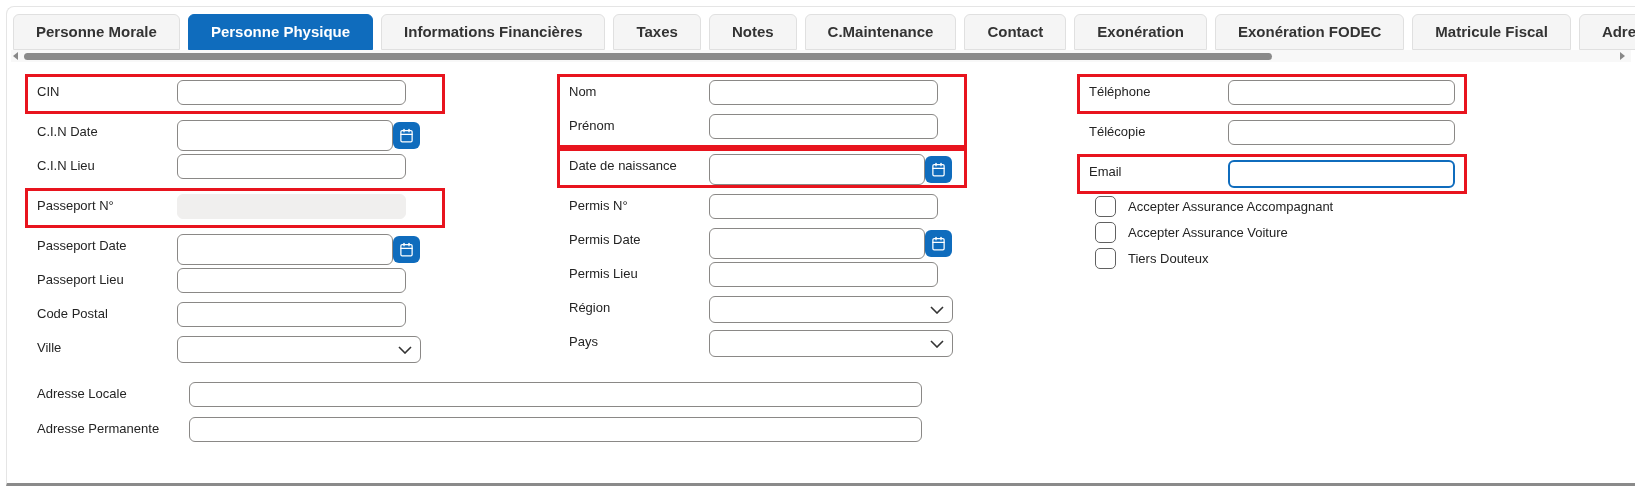 The image size is (1635, 487). I want to click on scroll-left-icon, so click(15, 56).